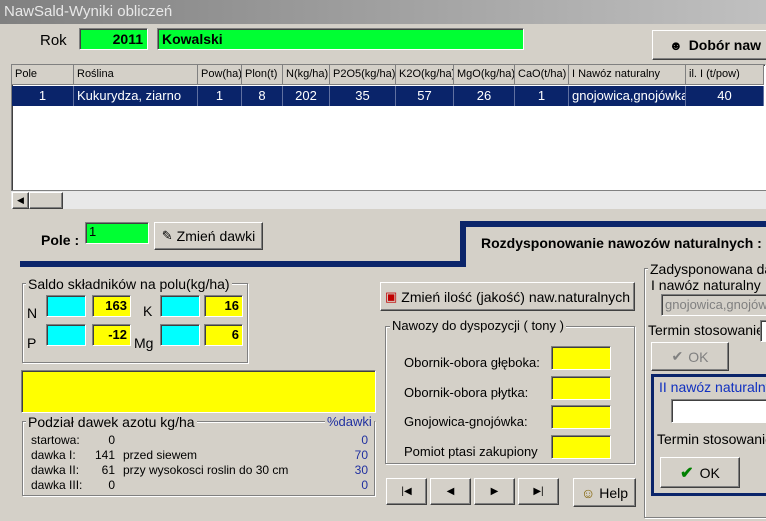 Image resolution: width=766 pixels, height=521 pixels. What do you see at coordinates (391, 296) in the screenshot?
I see `edit-doc-icon: ▣` at bounding box center [391, 296].